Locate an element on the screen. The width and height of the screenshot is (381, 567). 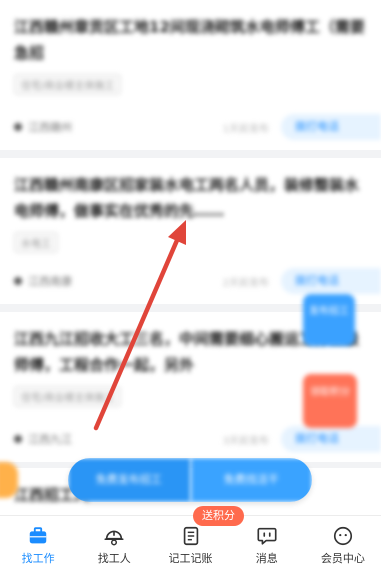
bottom-tab-bar: 找工作 找工人 记工记账 消息 会员中心 is located at coordinates (190, 541).